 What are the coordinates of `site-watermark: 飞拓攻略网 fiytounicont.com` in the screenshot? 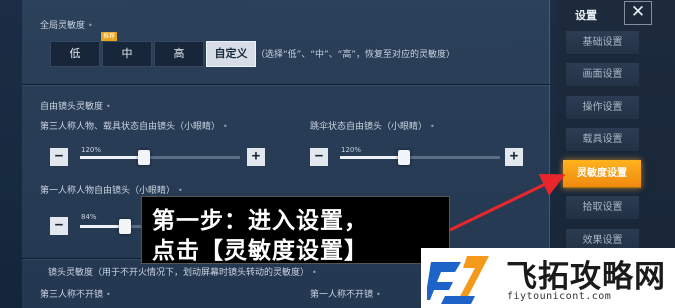 It's located at (548, 278).